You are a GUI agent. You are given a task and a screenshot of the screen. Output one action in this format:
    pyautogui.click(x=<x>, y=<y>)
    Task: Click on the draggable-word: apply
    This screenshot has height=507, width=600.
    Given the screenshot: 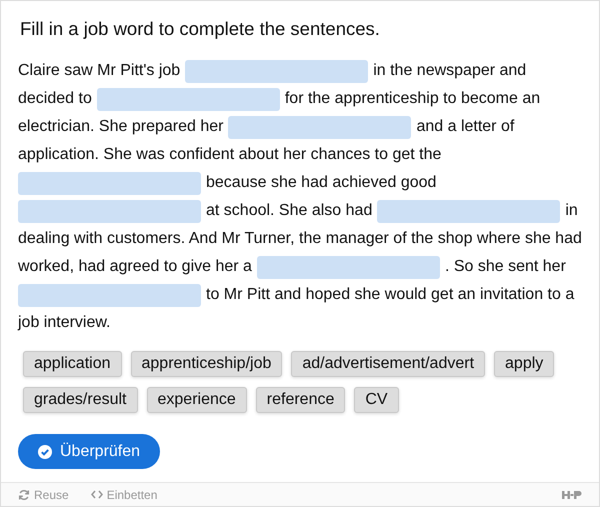 What is the action you would take?
    pyautogui.click(x=524, y=364)
    